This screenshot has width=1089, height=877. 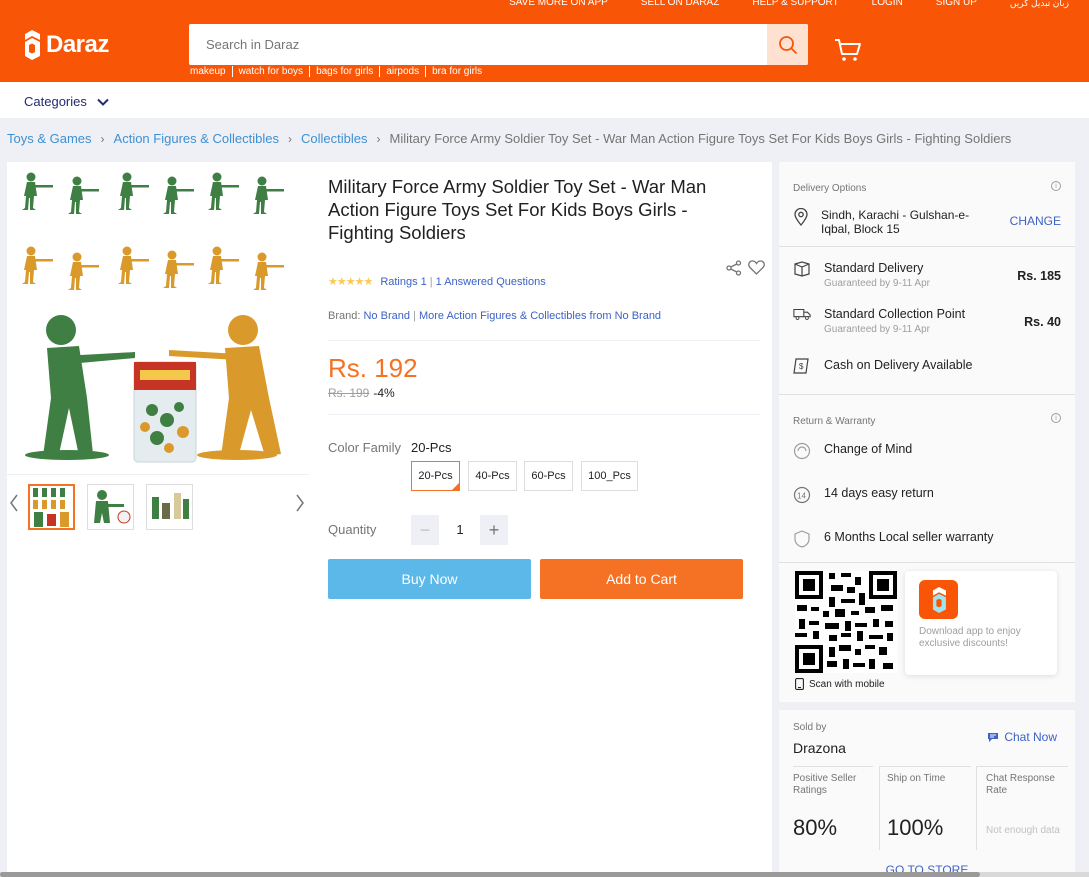 What do you see at coordinates (344, 71) in the screenshot?
I see `hot-word-link: bags for girls` at bounding box center [344, 71].